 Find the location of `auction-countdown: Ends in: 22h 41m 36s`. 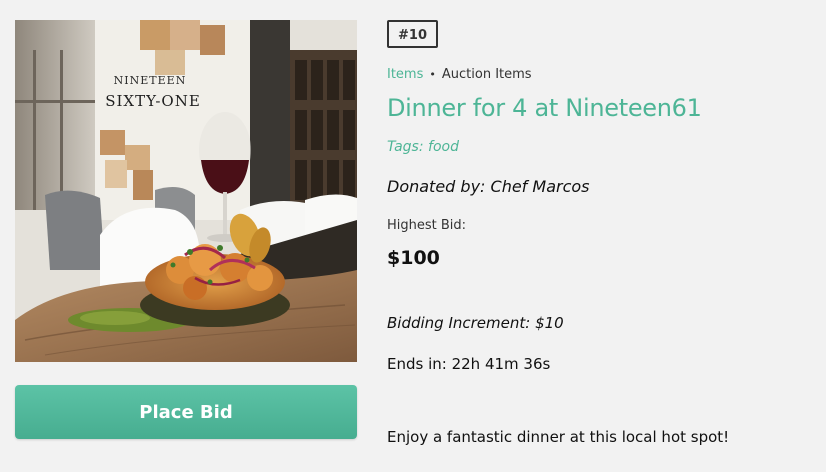

auction-countdown: Ends in: 22h 41m 36s is located at coordinates (469, 364).